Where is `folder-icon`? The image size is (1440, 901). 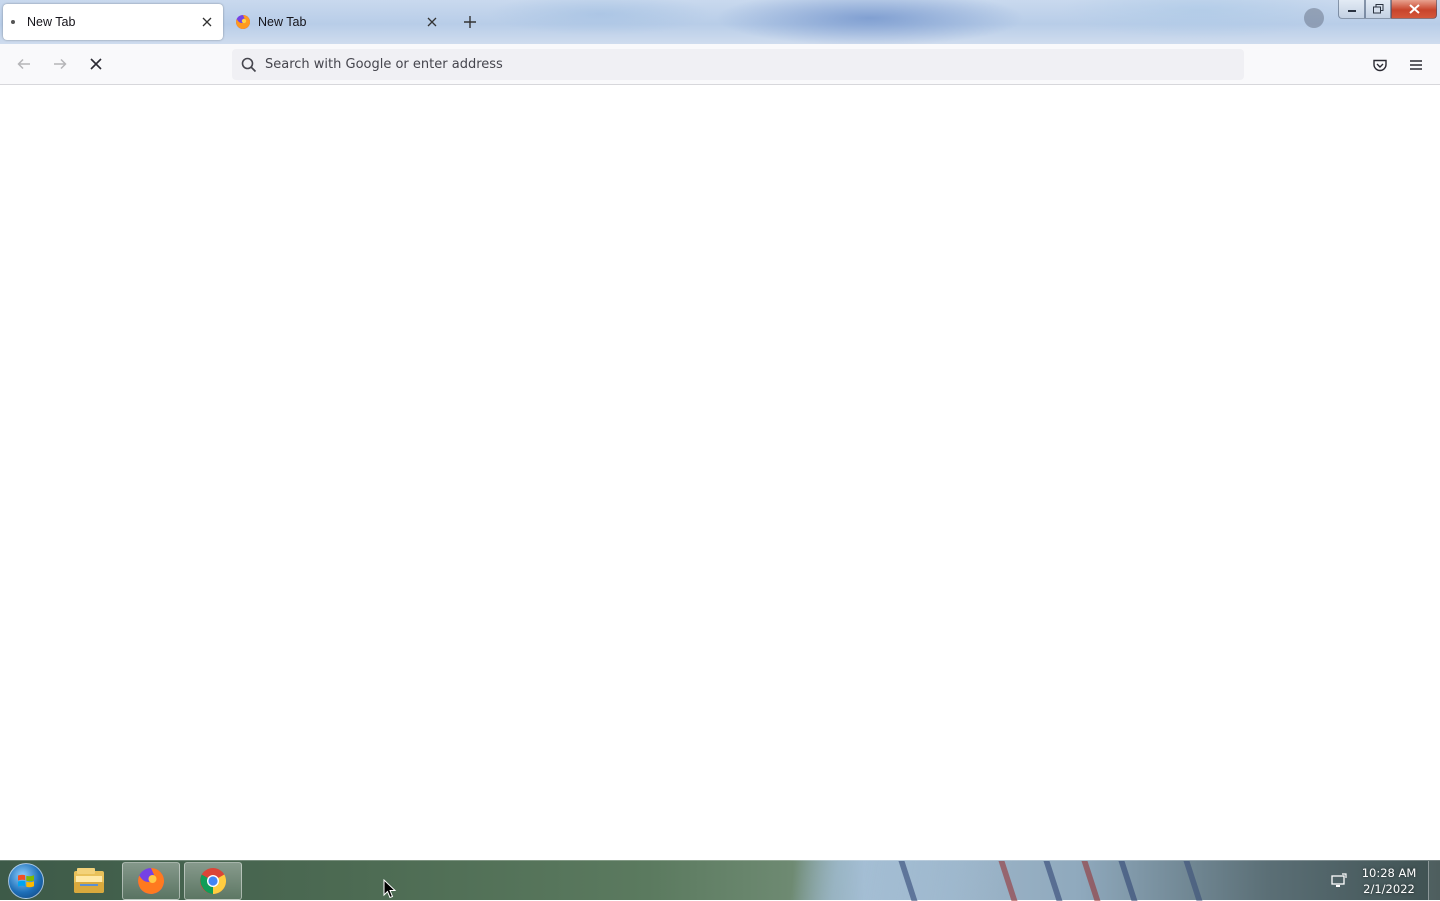 folder-icon is located at coordinates (89, 880).